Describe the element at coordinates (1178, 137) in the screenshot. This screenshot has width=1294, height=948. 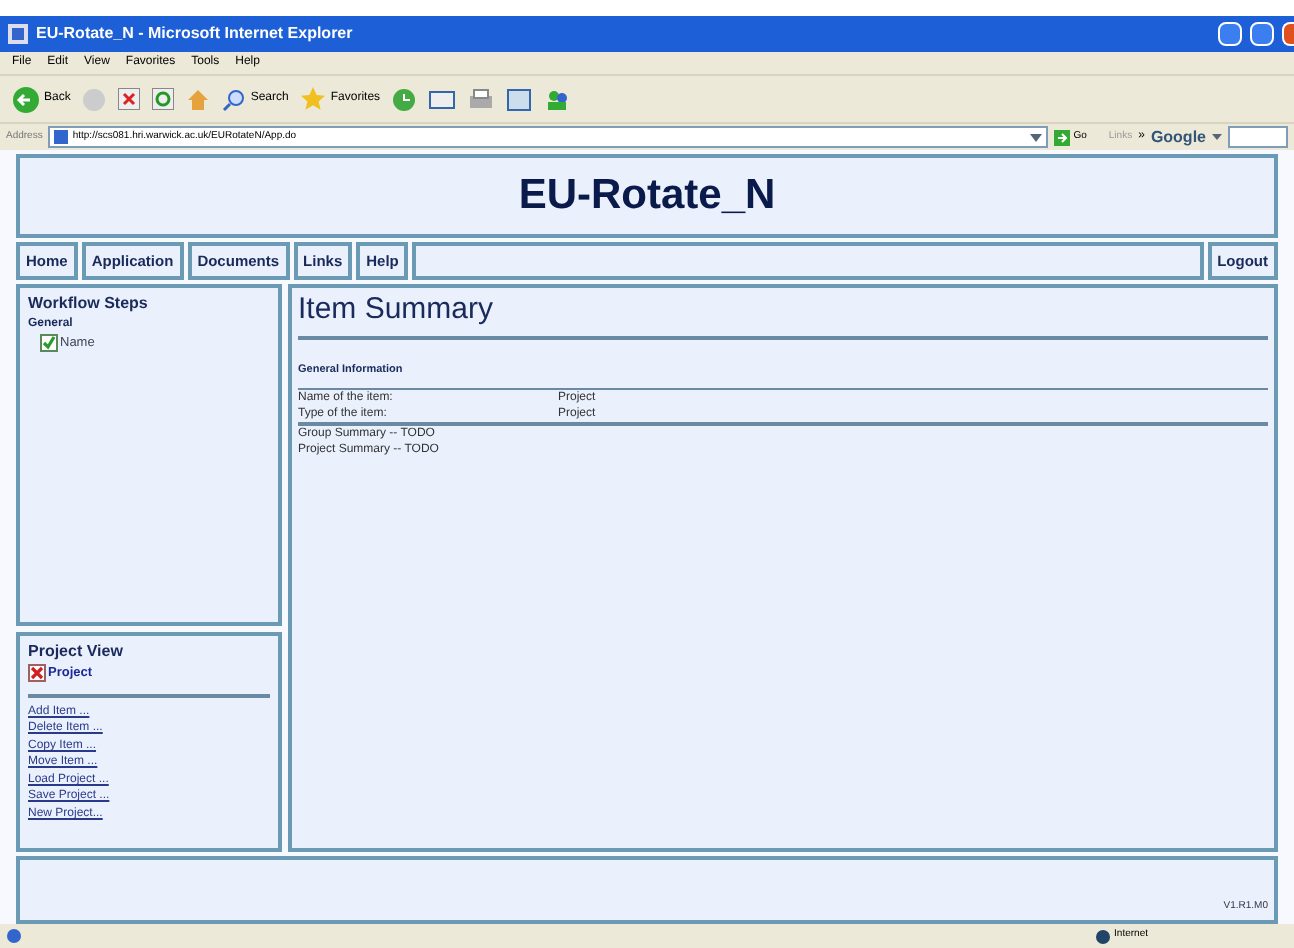
I see `google-label: Google` at that location.